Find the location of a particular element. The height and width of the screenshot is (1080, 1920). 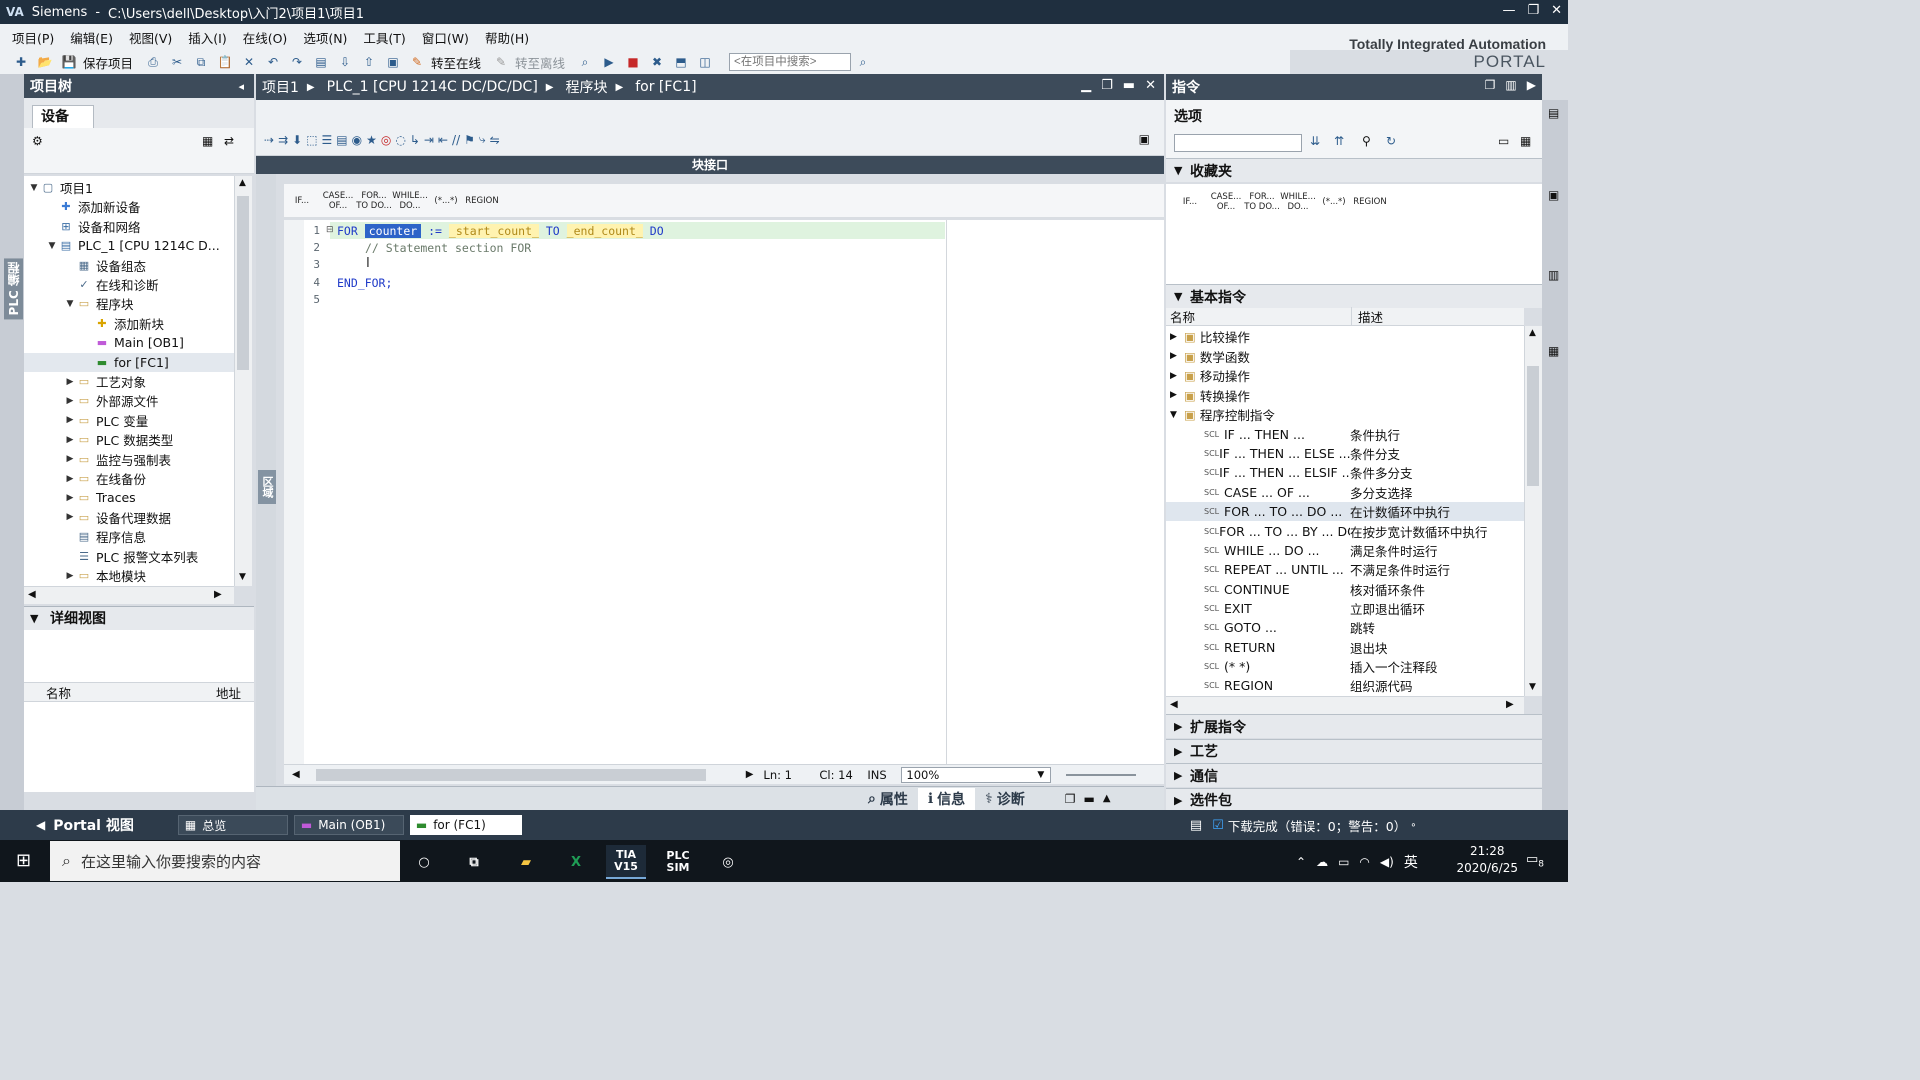

end-count-placeholder: _end_count_ is located at coordinates (604, 231).